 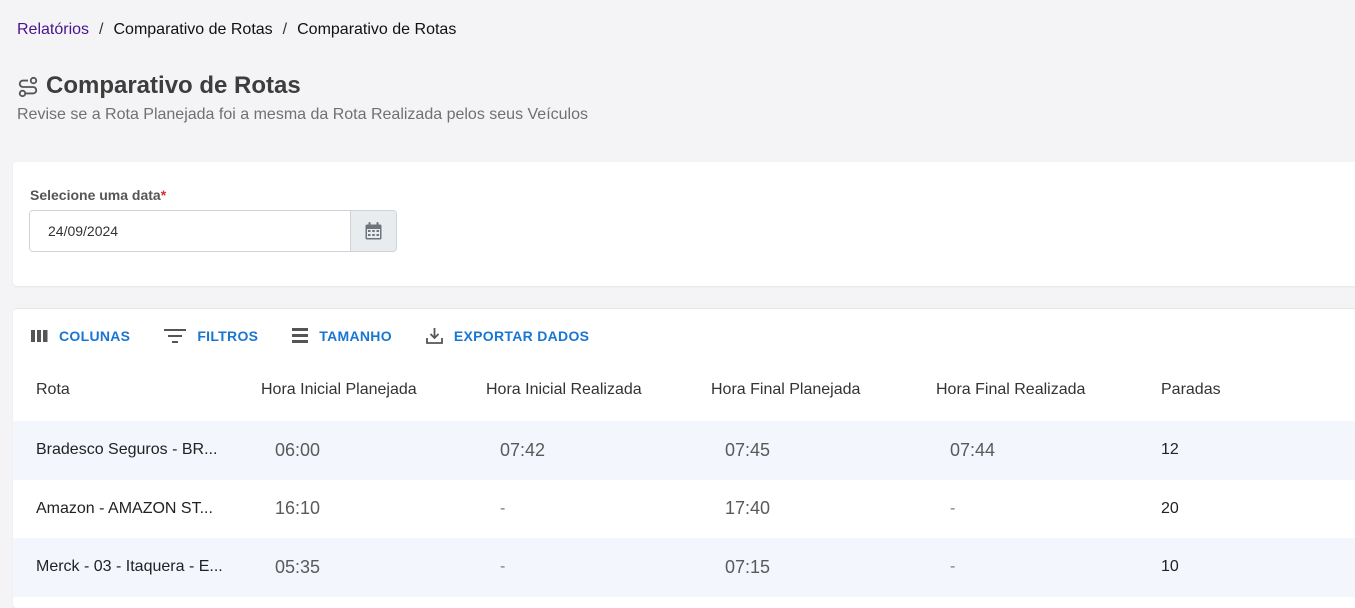 What do you see at coordinates (1170, 508) in the screenshot?
I see `cell-paradas: 20` at bounding box center [1170, 508].